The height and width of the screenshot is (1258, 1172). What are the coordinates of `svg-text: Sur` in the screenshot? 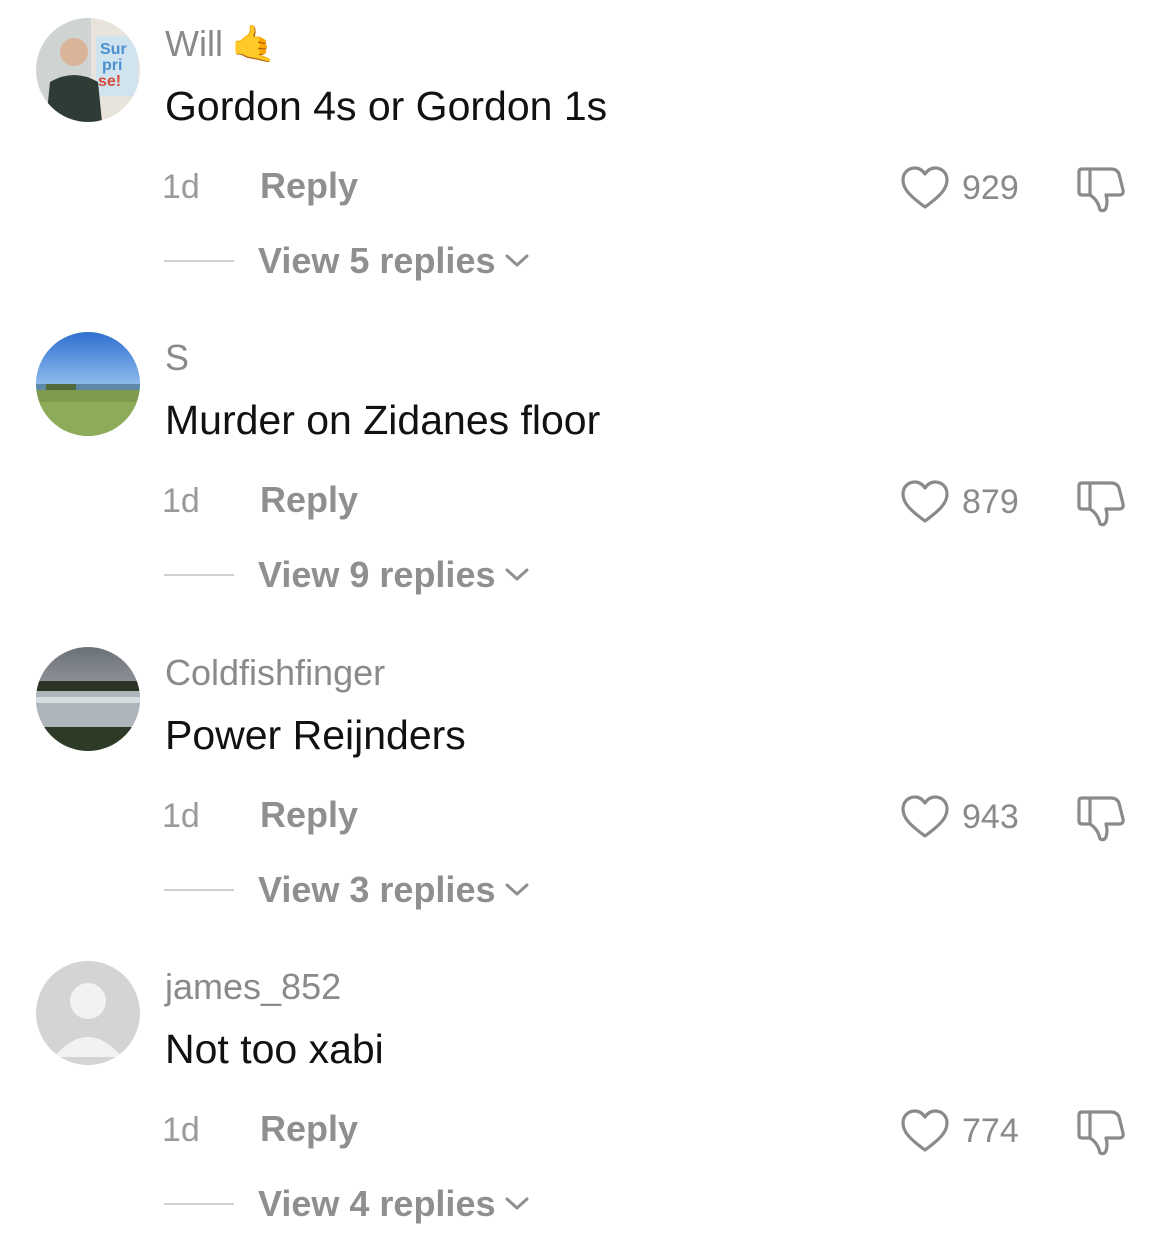 It's located at (113, 49).